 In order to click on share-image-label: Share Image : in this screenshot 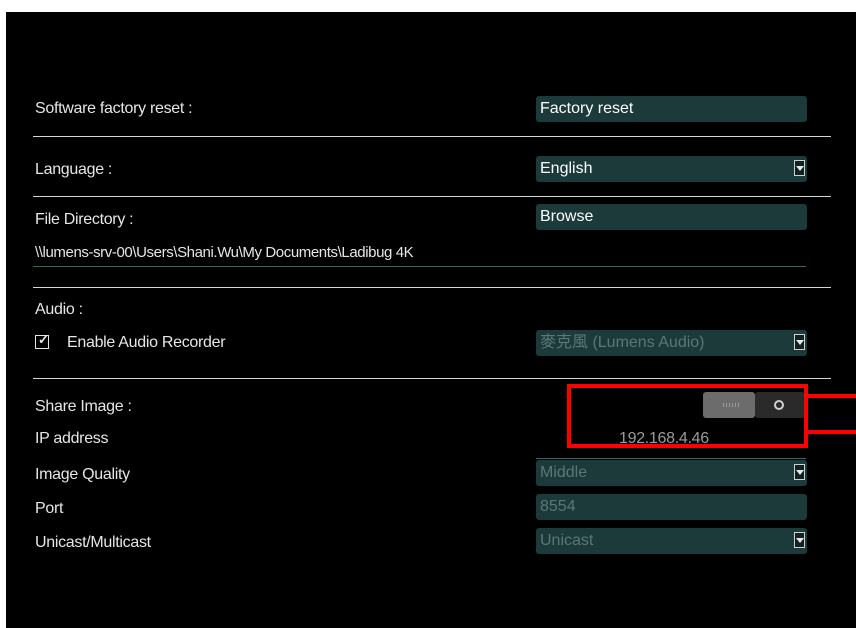, I will do `click(83, 406)`.